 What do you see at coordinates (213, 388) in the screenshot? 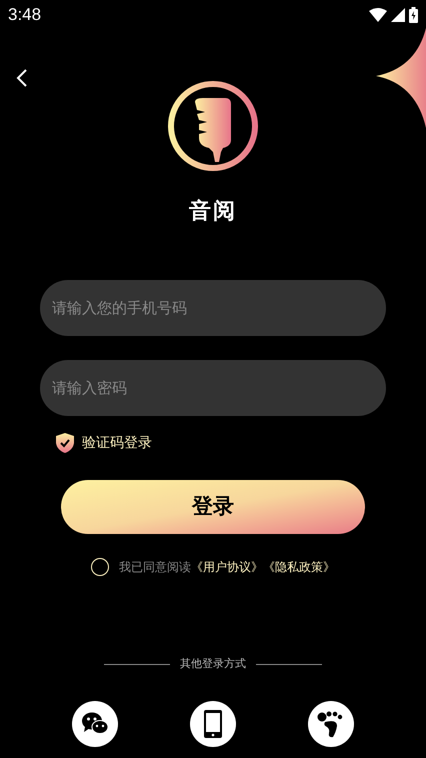
I see `password-input-field: 请输入密码` at bounding box center [213, 388].